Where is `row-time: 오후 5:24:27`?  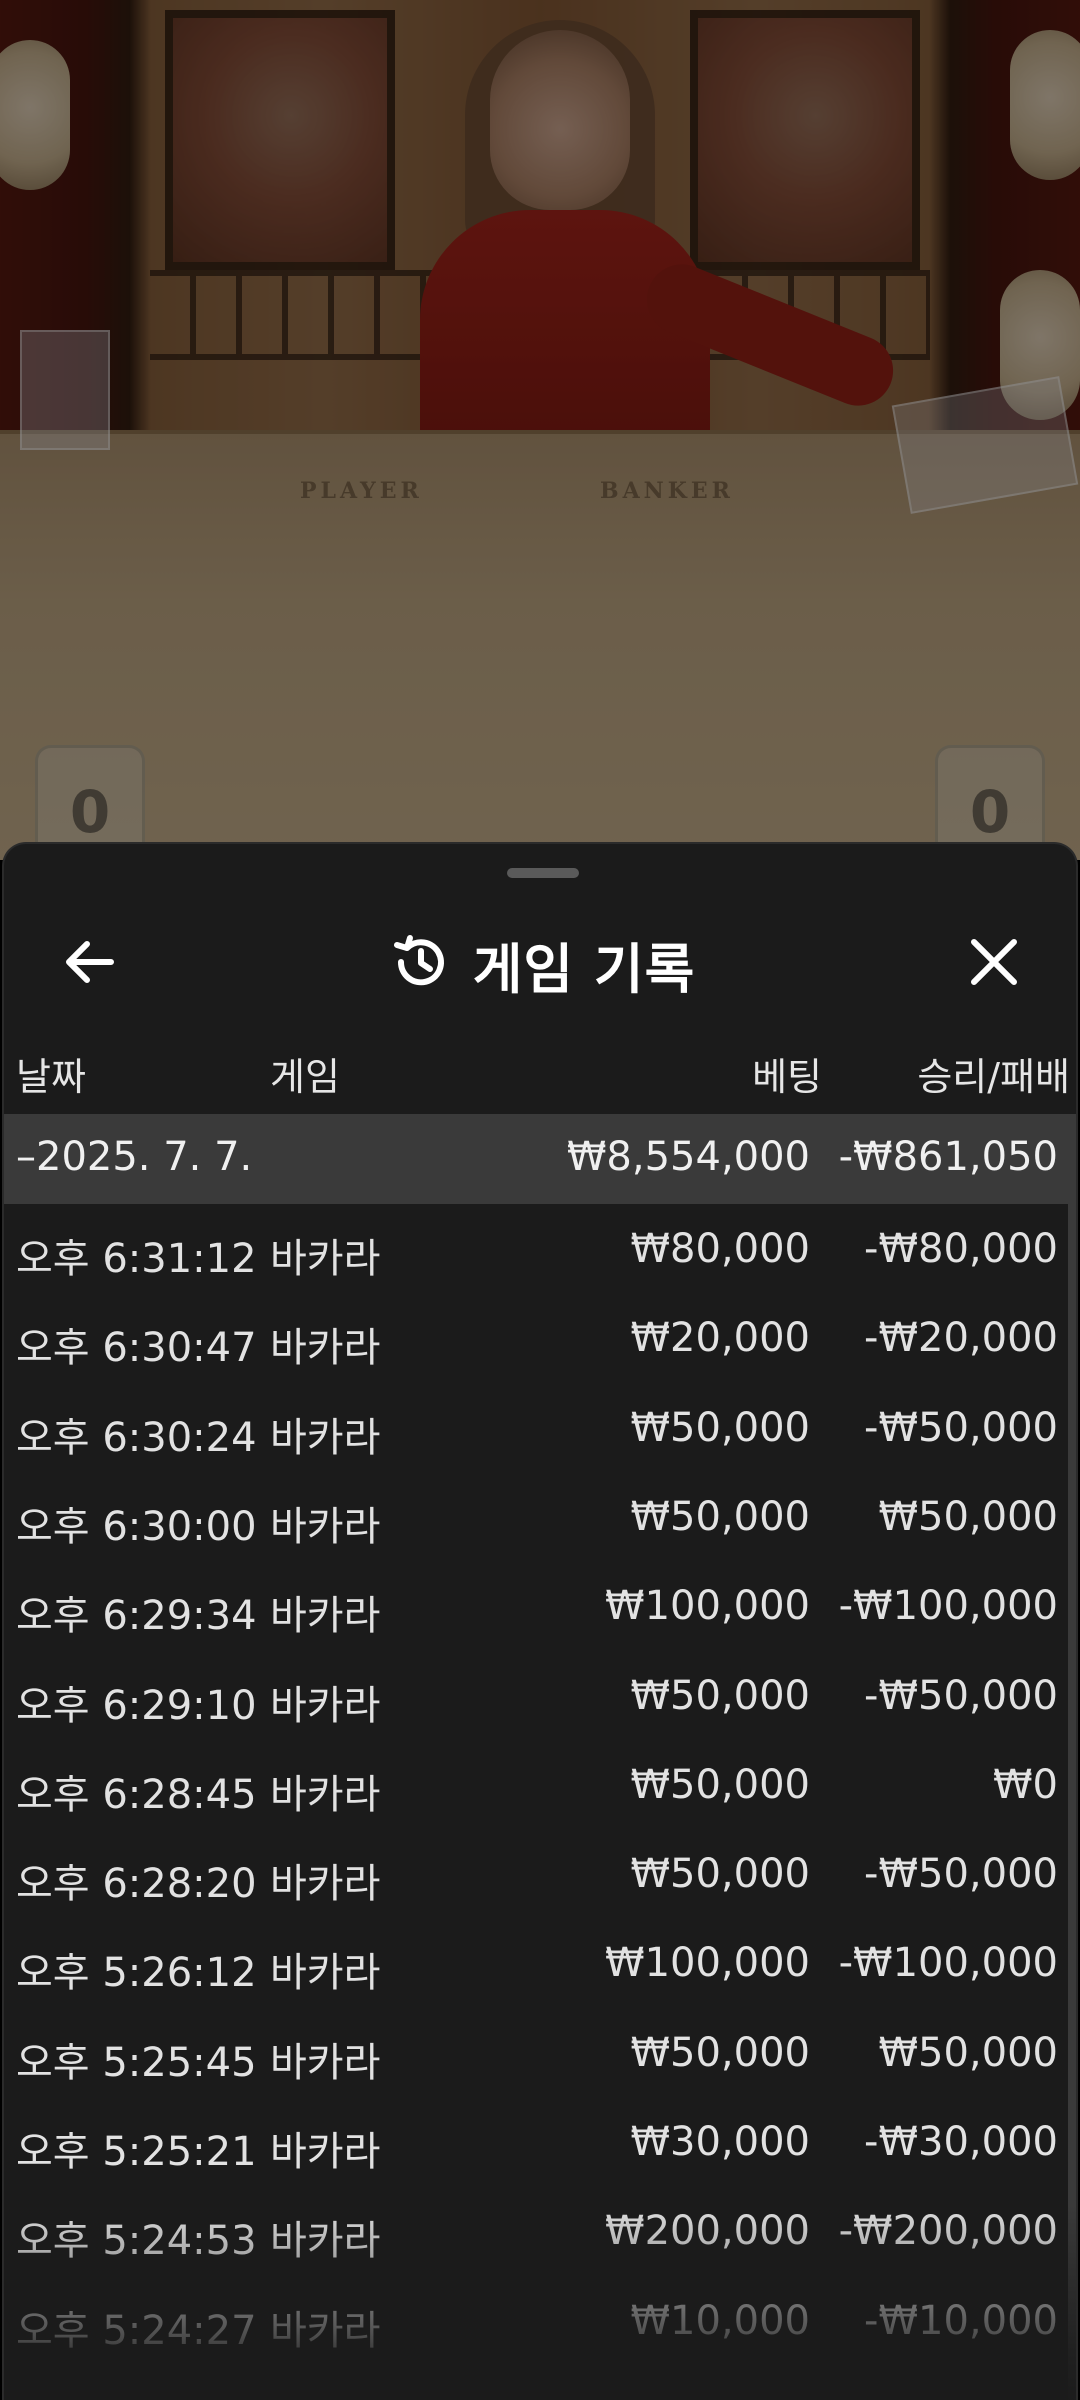
row-time: 오후 5:24:27 is located at coordinates (136, 2330).